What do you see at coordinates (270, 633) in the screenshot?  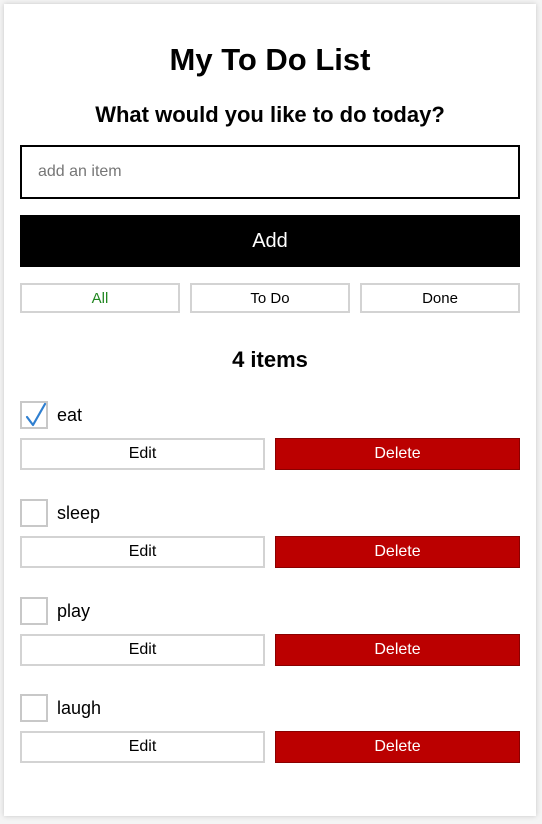 I see `todo-item-play: play Edit Delete` at bounding box center [270, 633].